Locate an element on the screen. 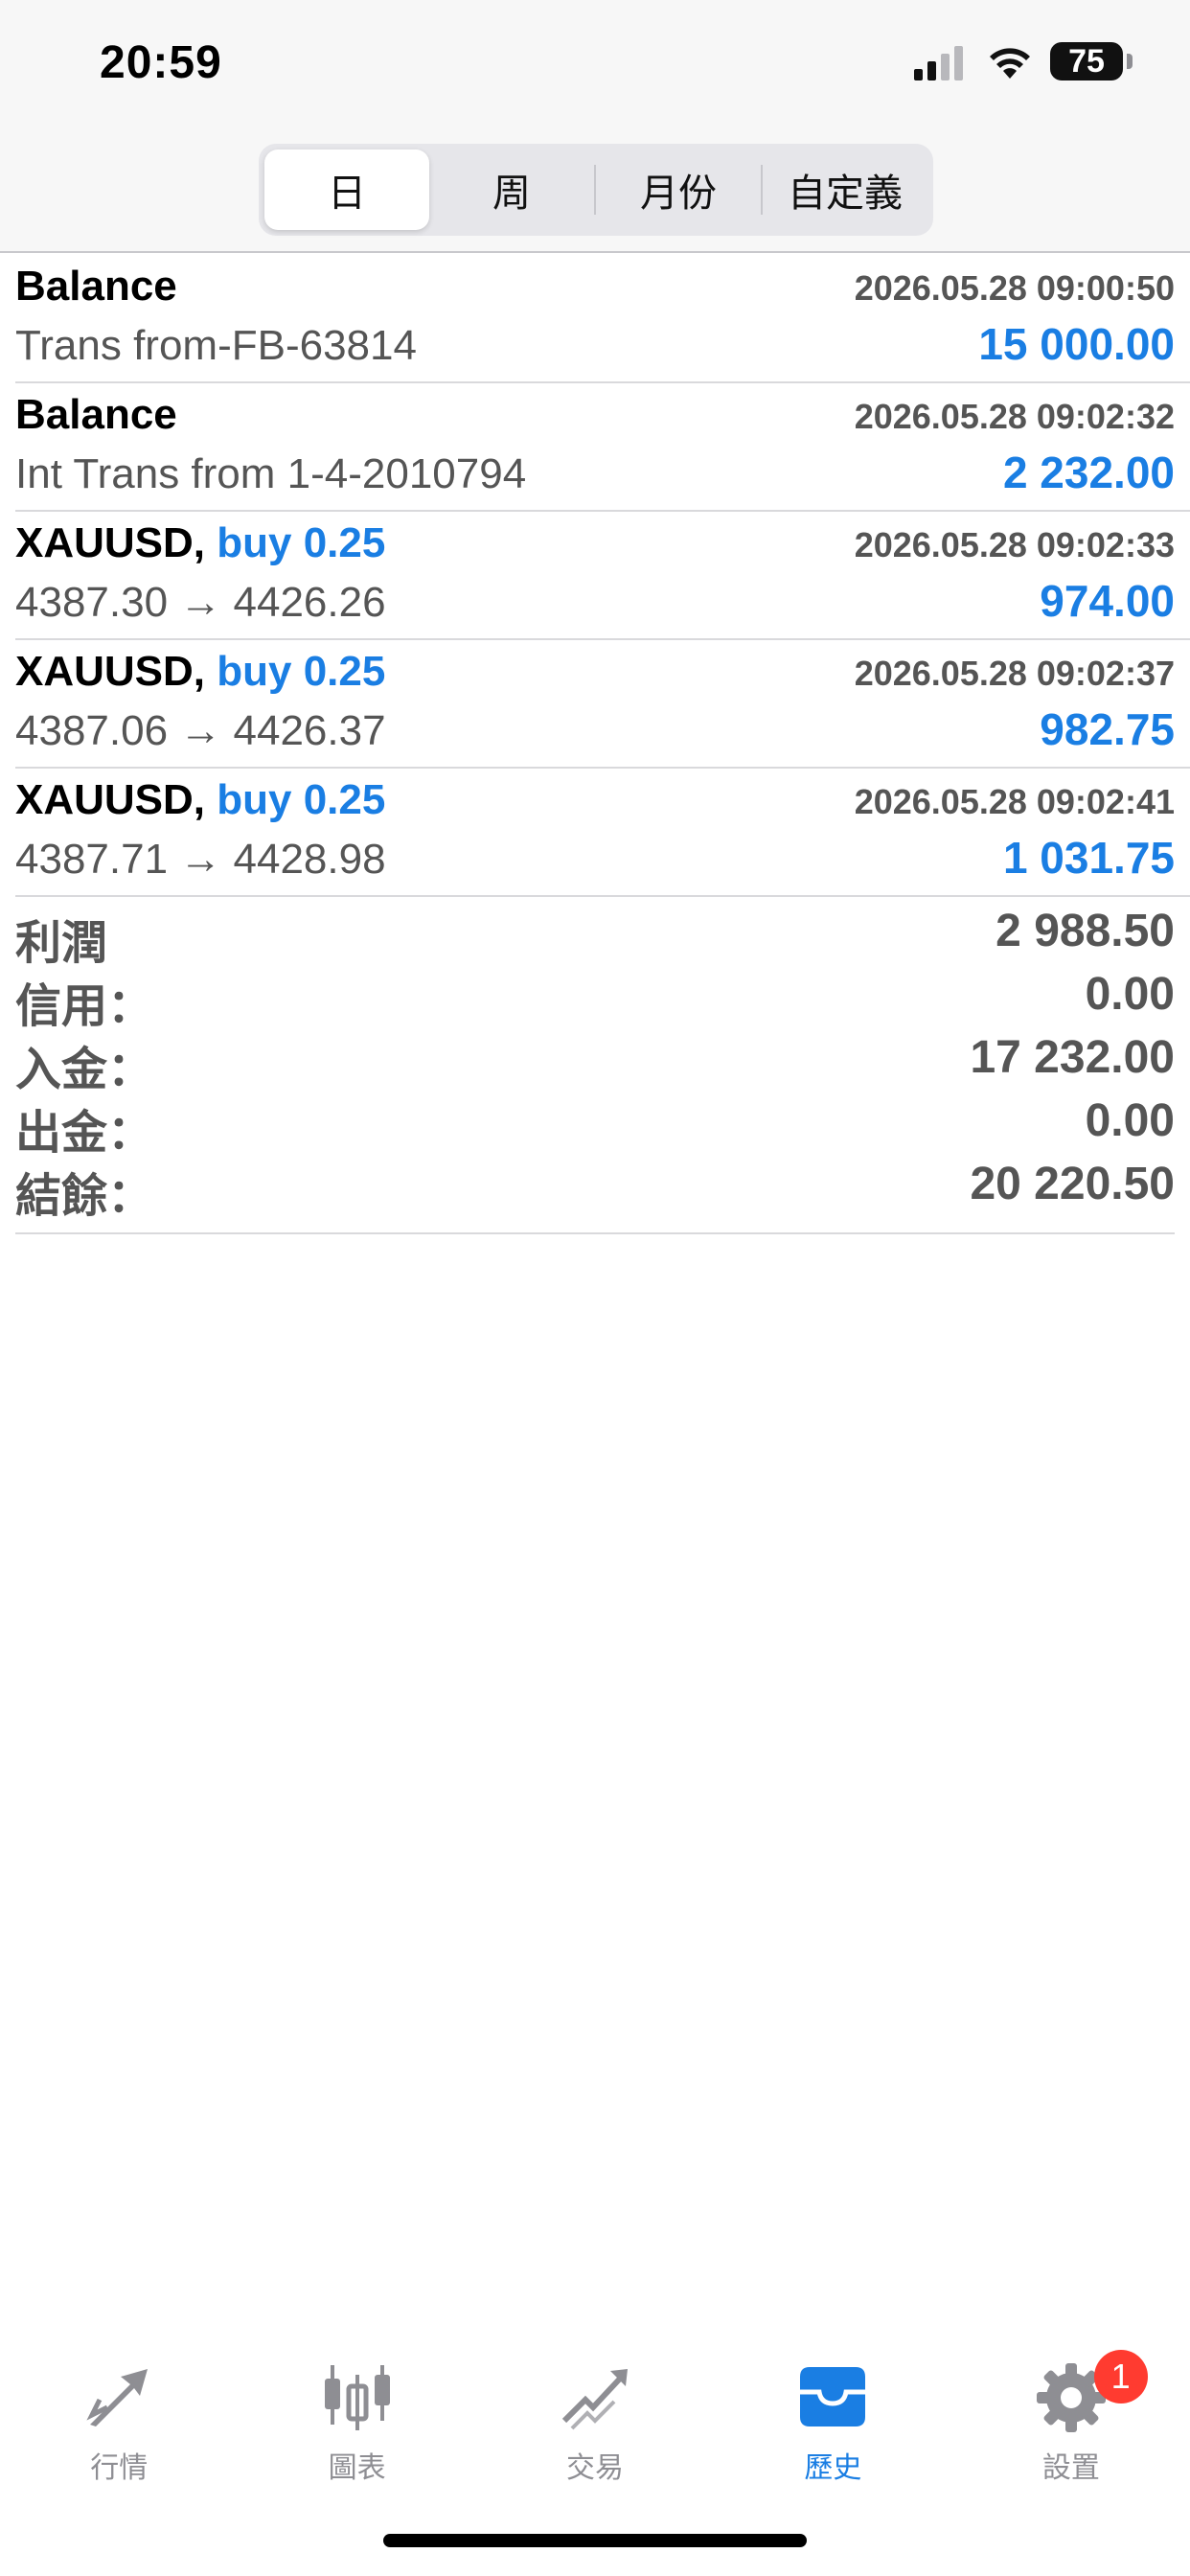 The image size is (1190, 2576). row-date: 2026.05.28 09:00:50 is located at coordinates (1015, 288).